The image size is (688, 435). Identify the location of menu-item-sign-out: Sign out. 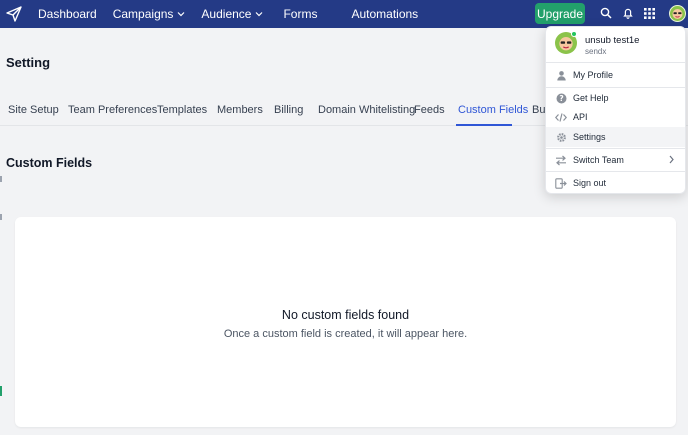
(615, 183).